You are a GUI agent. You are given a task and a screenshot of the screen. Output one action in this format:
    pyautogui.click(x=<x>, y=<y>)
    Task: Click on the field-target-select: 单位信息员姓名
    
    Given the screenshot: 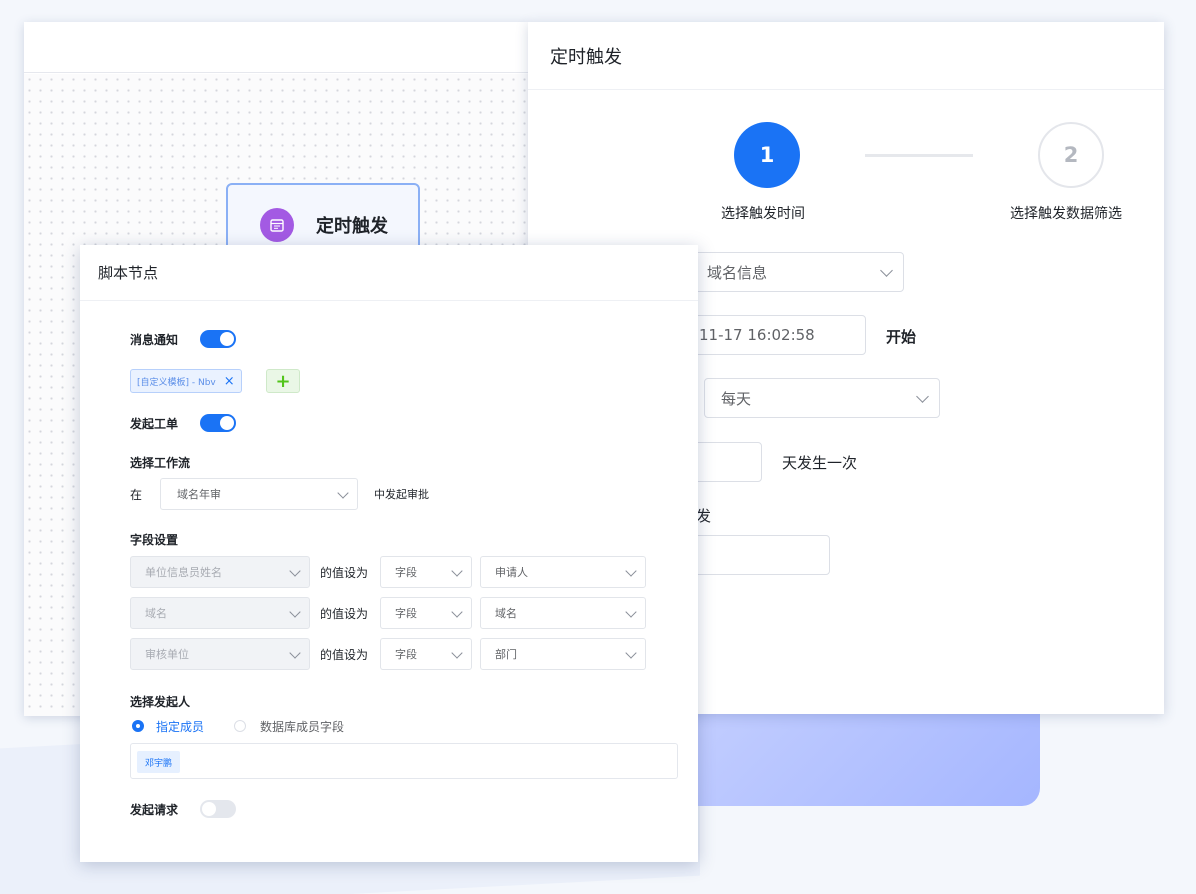 What is the action you would take?
    pyautogui.click(x=220, y=572)
    